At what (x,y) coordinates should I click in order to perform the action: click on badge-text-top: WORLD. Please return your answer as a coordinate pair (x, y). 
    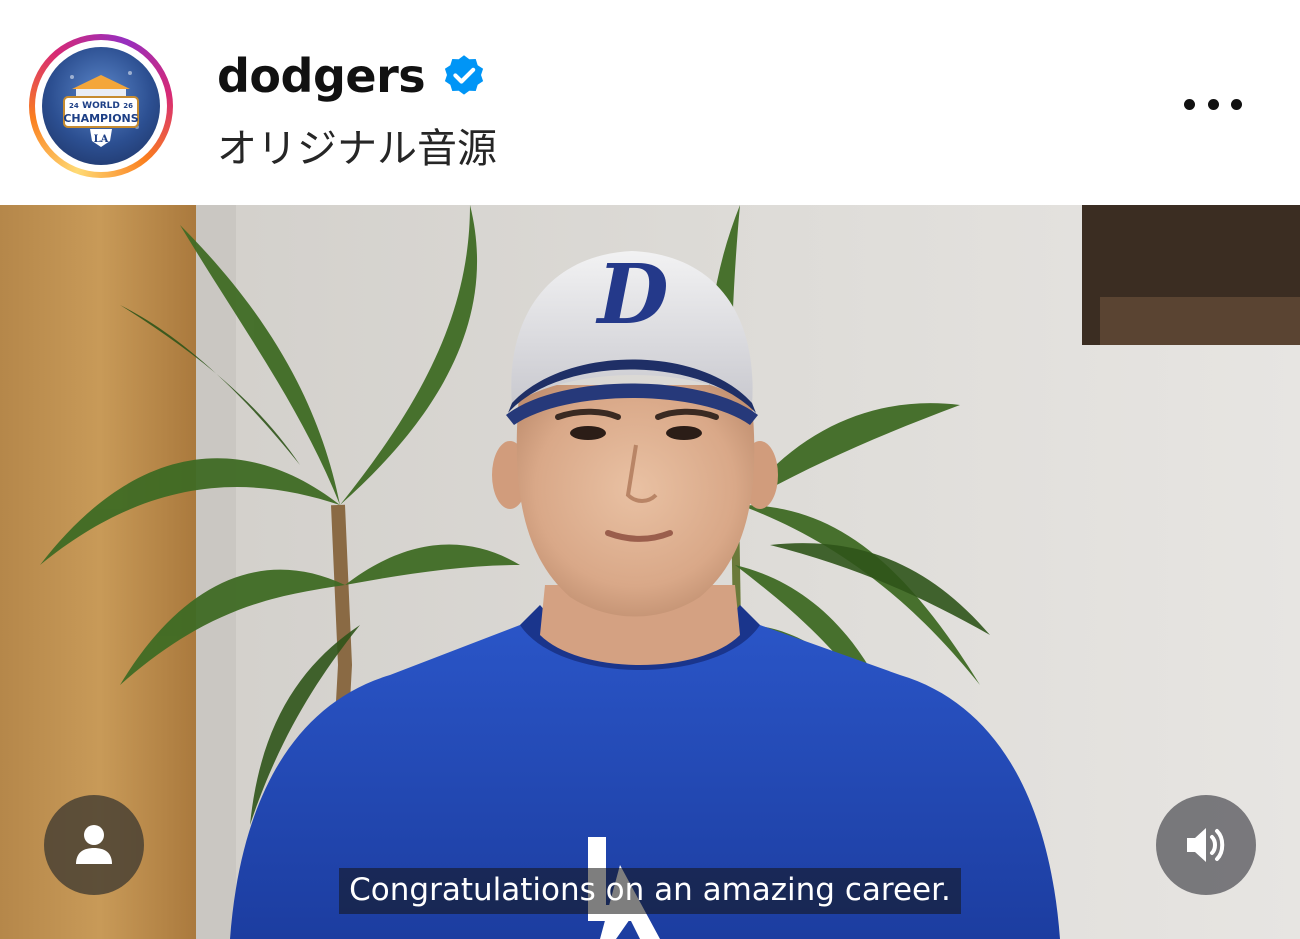
    Looking at the image, I should click on (101, 106).